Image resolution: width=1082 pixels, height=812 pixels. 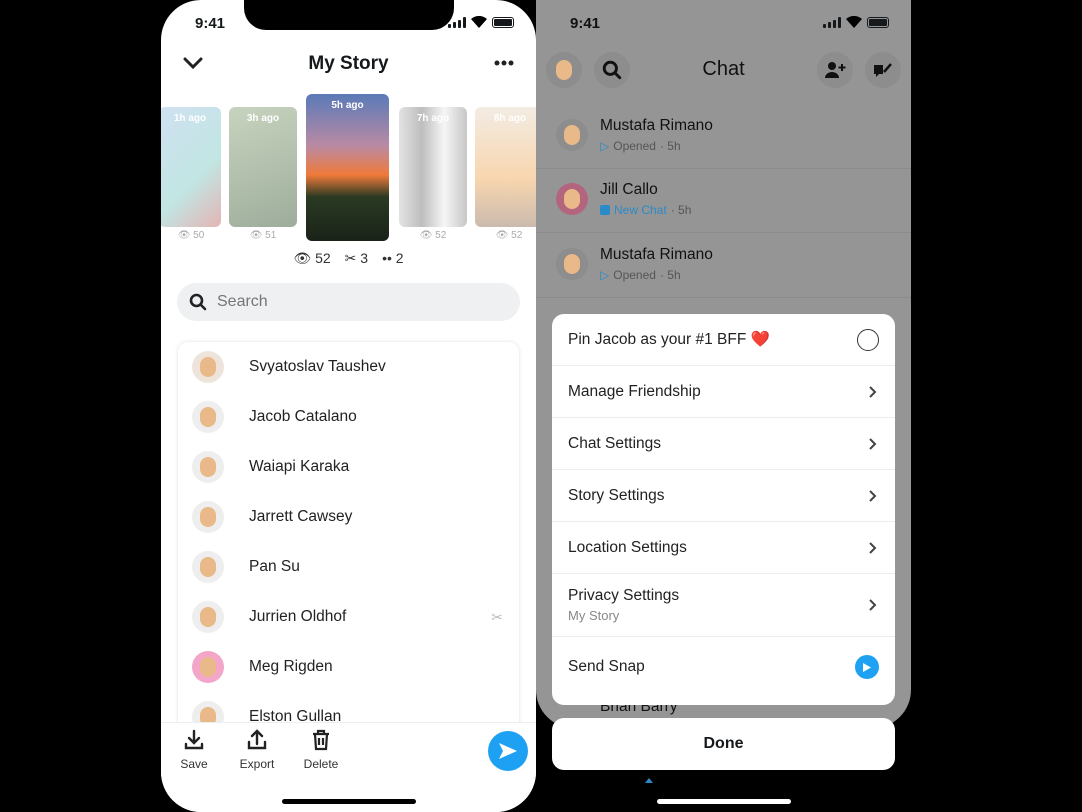 I want to click on add-friend-button, so click(x=835, y=70).